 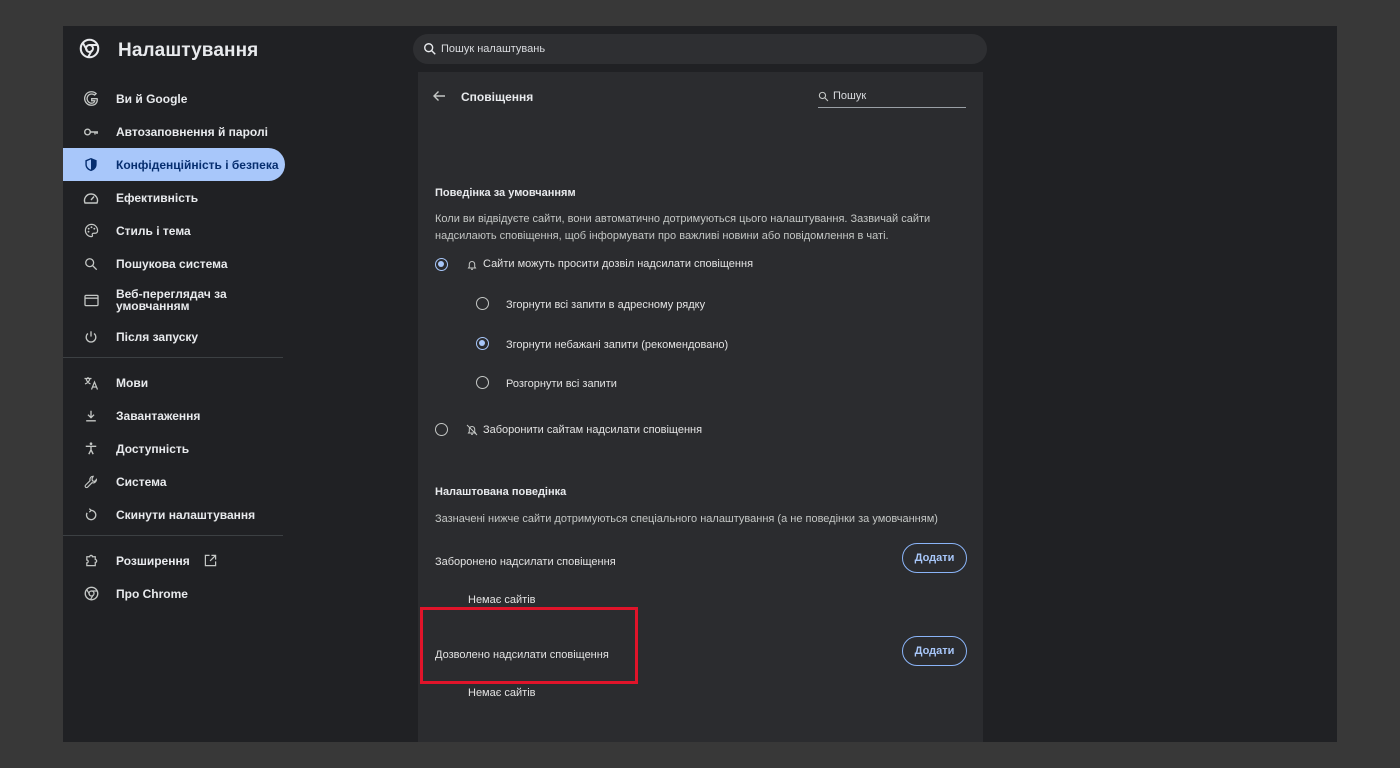 I want to click on default-behavior-heading: Поведінка за умовчанням, so click(x=505, y=193).